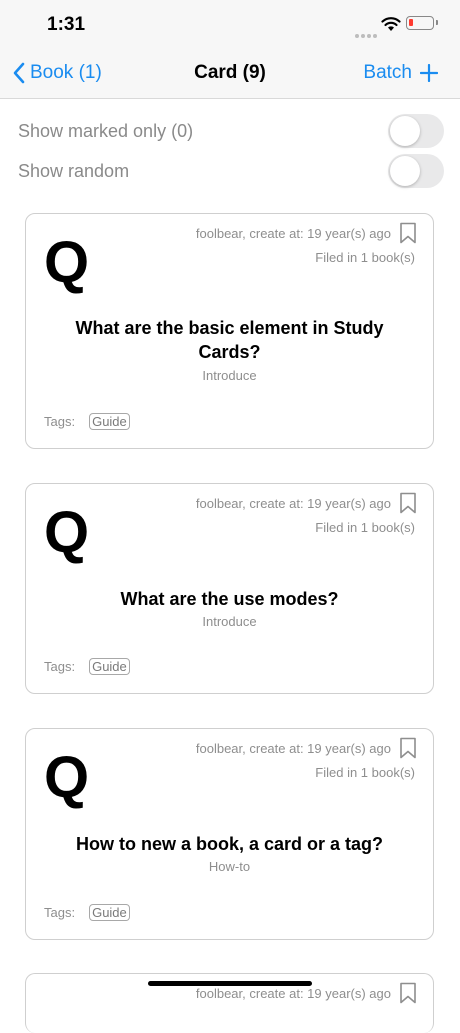  I want to click on wifi-icon, so click(391, 24).